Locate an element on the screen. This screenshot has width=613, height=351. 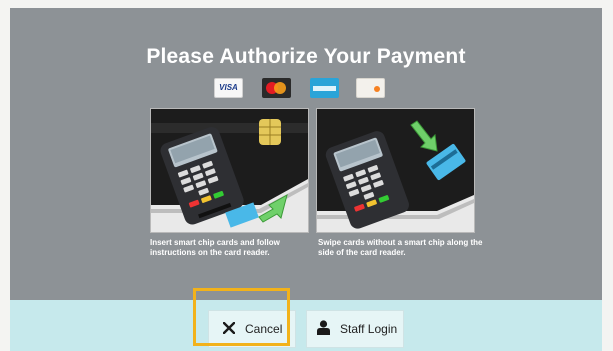
action-bar: Cancel Staff Login is located at coordinates (306, 325).